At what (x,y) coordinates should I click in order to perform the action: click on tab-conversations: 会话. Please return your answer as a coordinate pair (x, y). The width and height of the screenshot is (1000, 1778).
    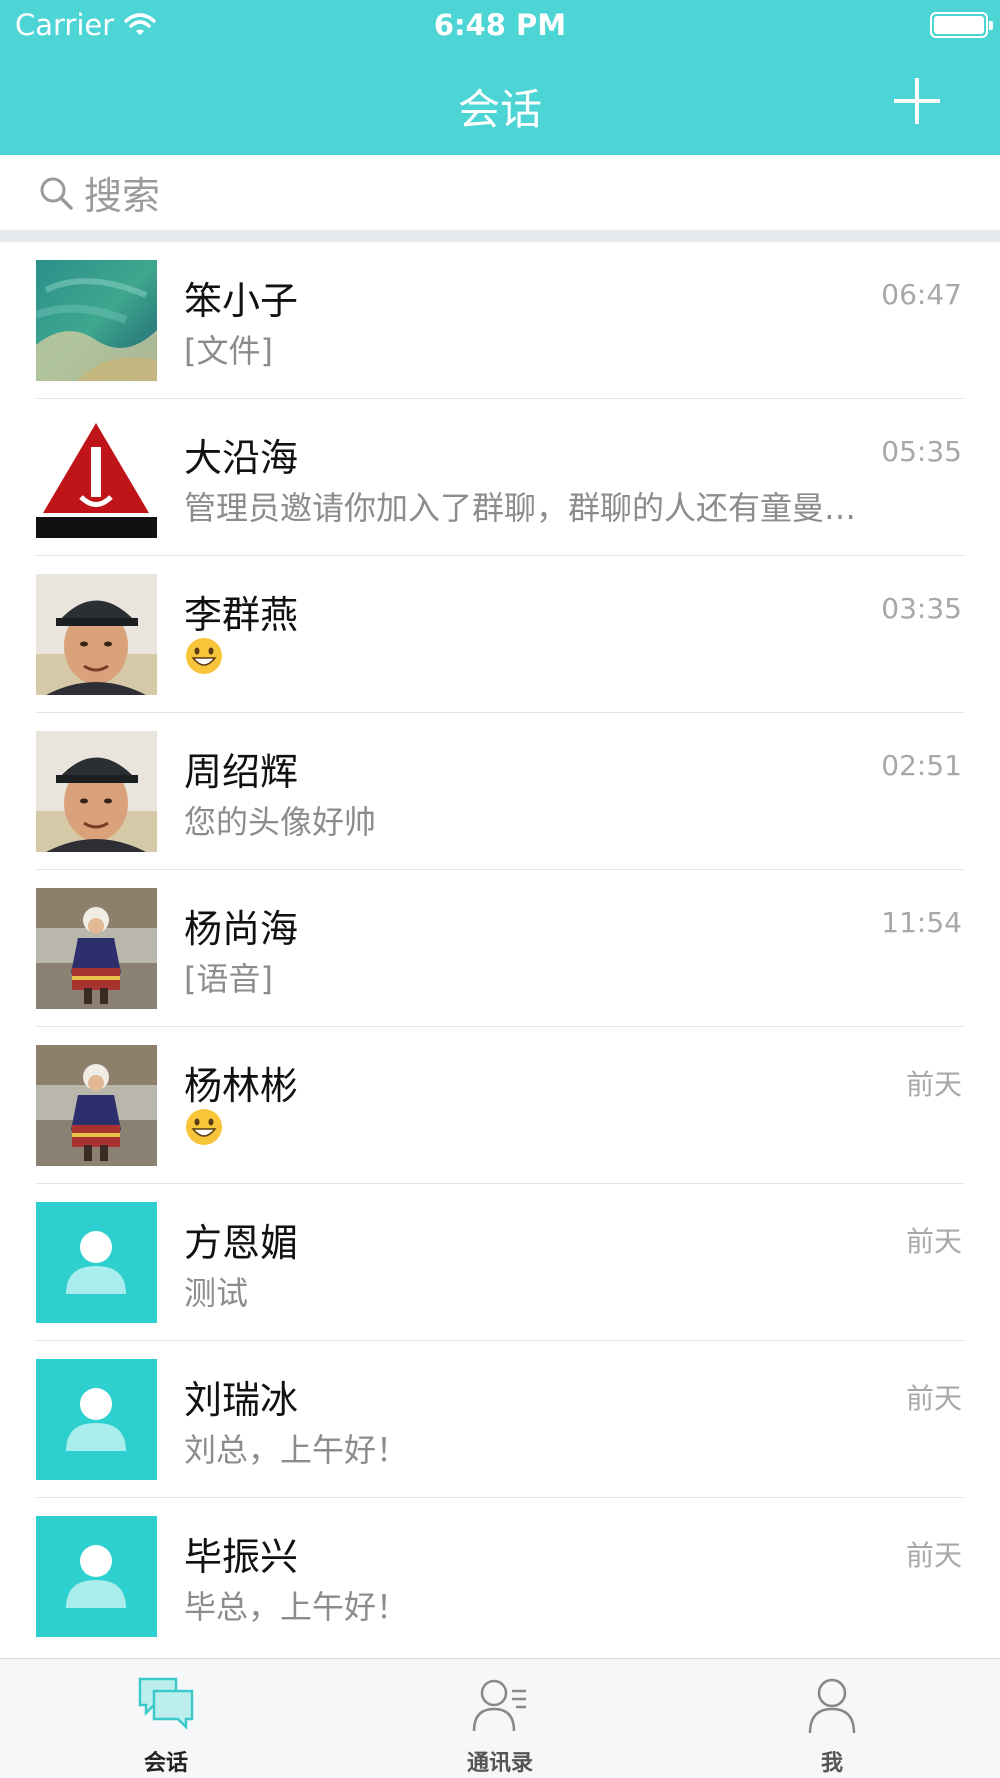
    Looking at the image, I should click on (166, 1718).